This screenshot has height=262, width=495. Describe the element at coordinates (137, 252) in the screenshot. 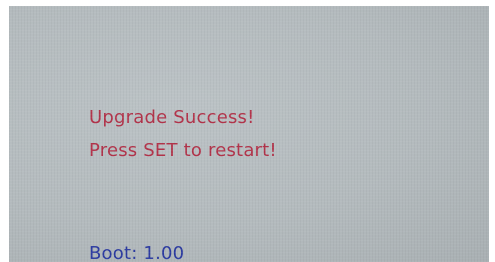

I see `boot-version-label: Boot: 1.00` at that location.